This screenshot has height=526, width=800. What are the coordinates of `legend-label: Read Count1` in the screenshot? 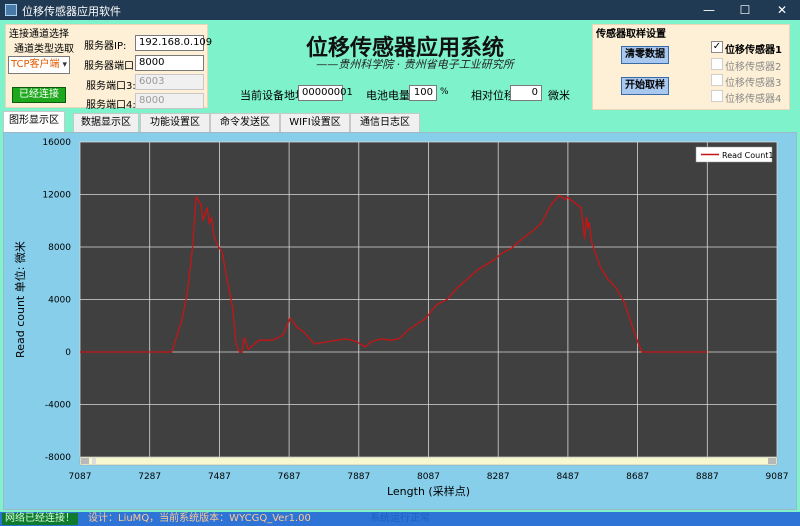 It's located at (748, 155).